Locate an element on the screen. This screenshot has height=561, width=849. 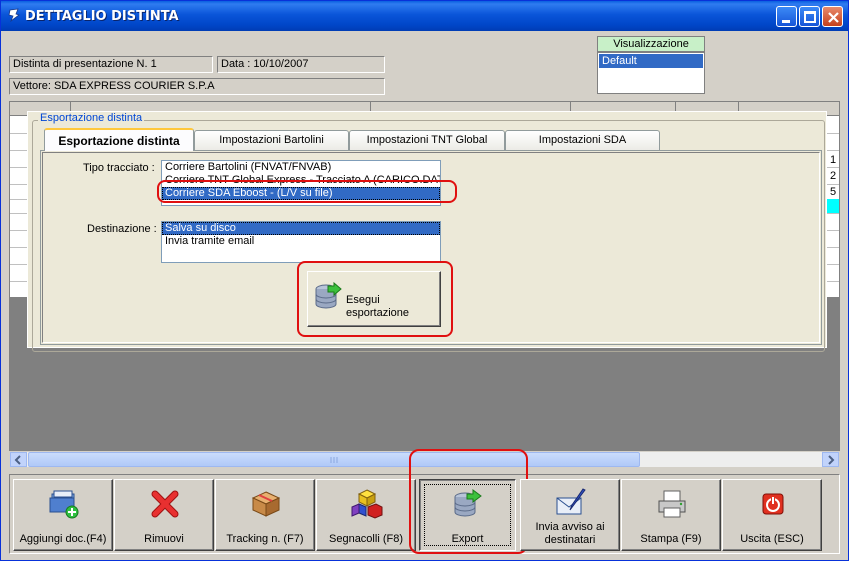
envelope-pen-icon is located at coordinates (571, 501).